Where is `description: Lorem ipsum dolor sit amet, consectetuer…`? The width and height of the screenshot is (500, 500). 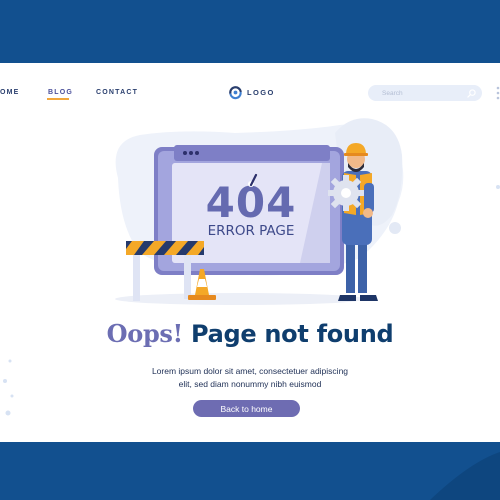 description: Lorem ipsum dolor sit amet, consectetuer… is located at coordinates (250, 378).